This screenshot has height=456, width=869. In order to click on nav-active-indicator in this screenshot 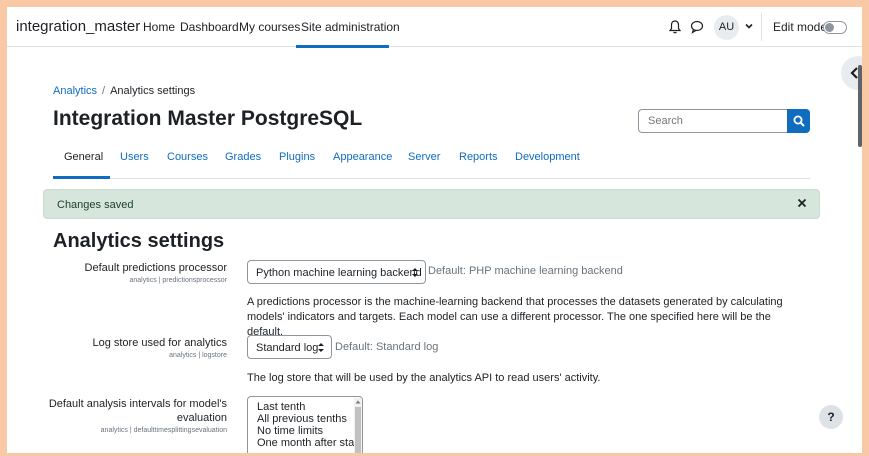, I will do `click(342, 46)`.